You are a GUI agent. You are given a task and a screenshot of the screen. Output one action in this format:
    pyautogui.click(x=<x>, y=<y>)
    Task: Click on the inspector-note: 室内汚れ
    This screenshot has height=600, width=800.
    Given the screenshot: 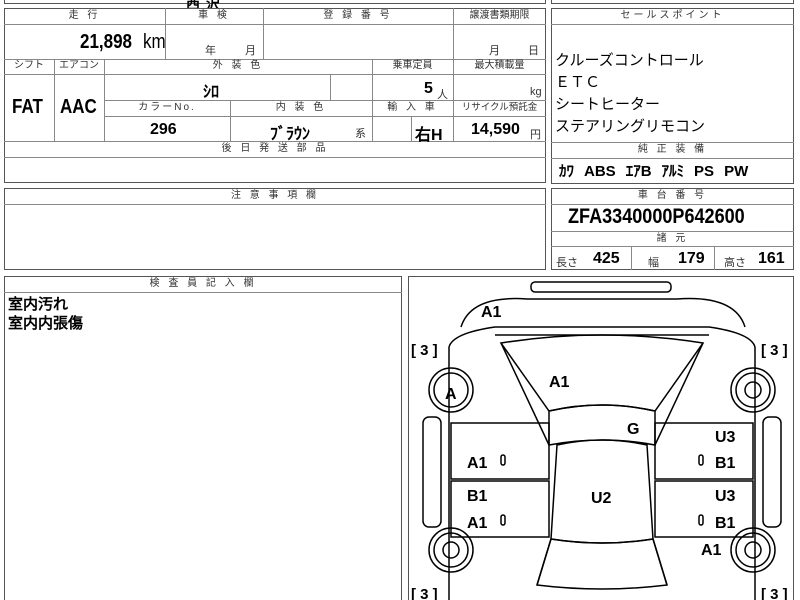 What is the action you would take?
    pyautogui.click(x=38, y=304)
    